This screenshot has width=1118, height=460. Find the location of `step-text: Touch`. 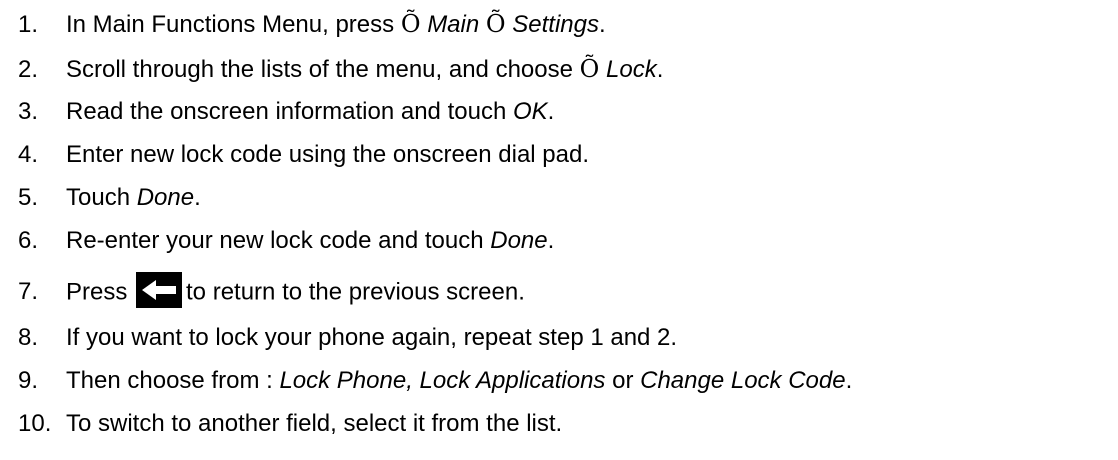

step-text: Touch is located at coordinates (101, 197).